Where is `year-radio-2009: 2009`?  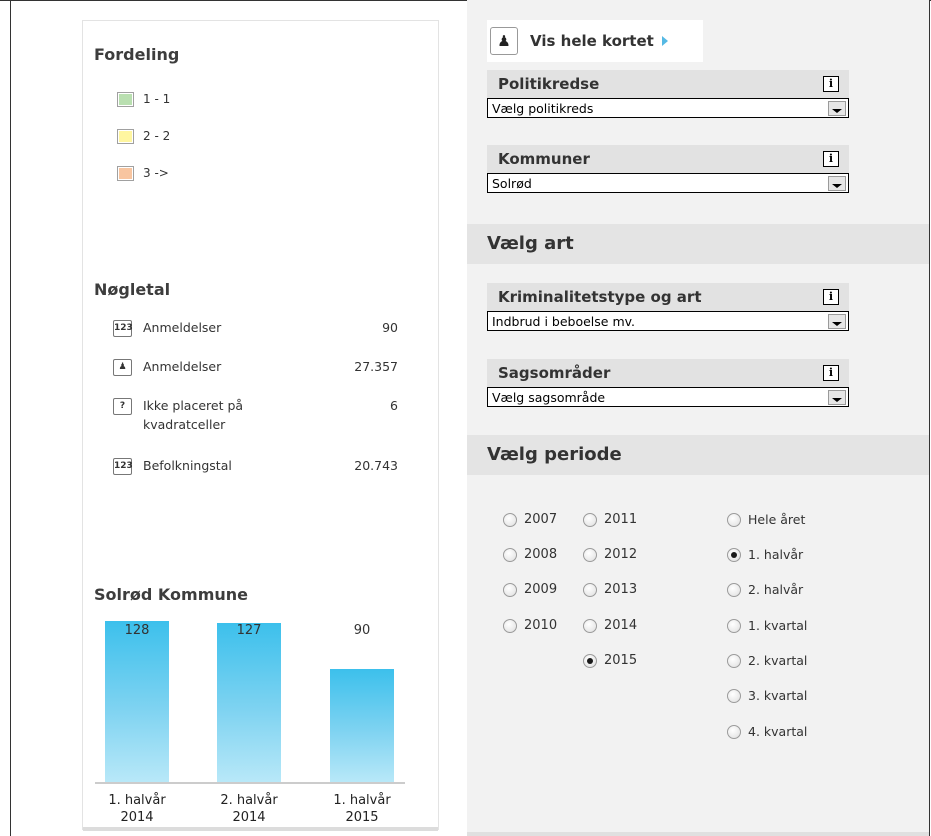 year-radio-2009: 2009 is located at coordinates (530, 589).